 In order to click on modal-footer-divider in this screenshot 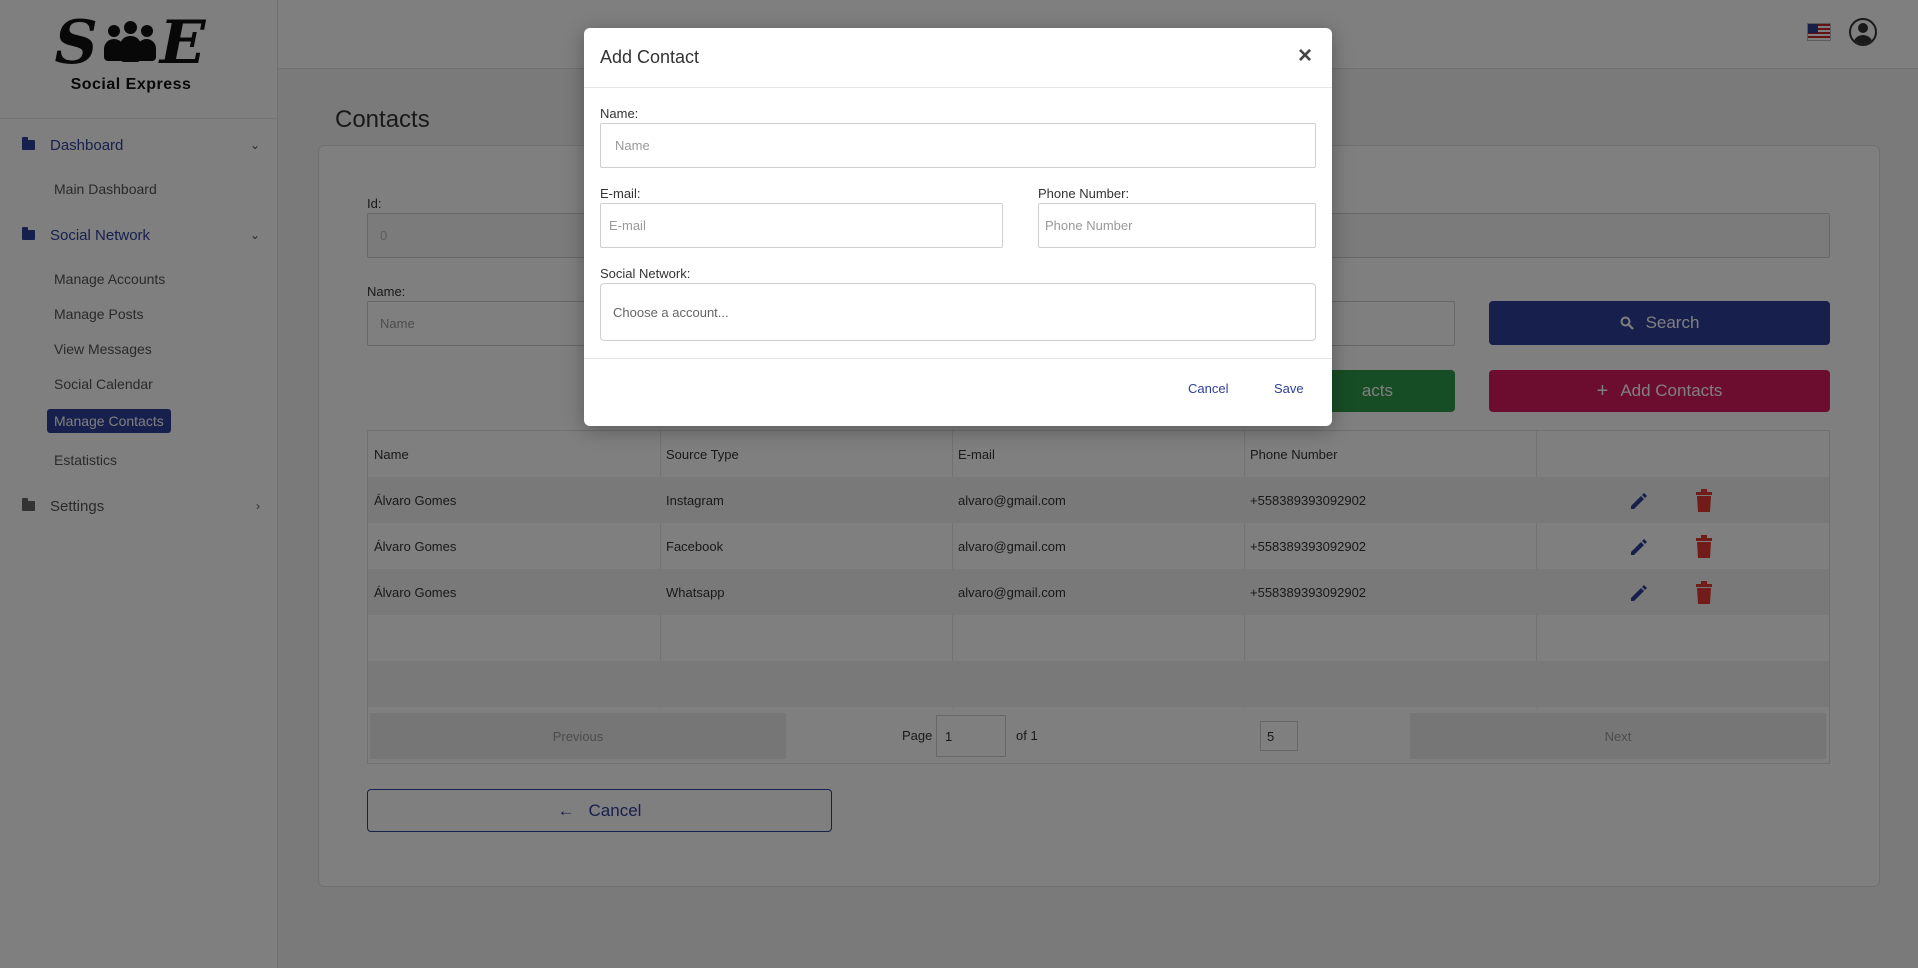, I will do `click(958, 358)`.